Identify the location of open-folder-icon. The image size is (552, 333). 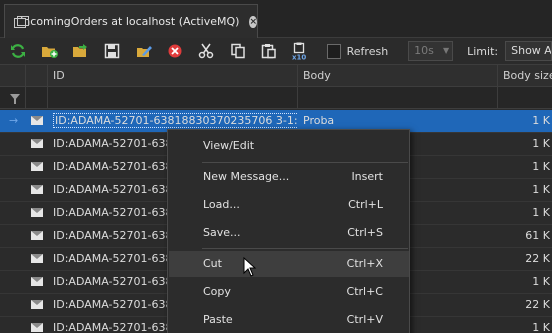
(79, 50).